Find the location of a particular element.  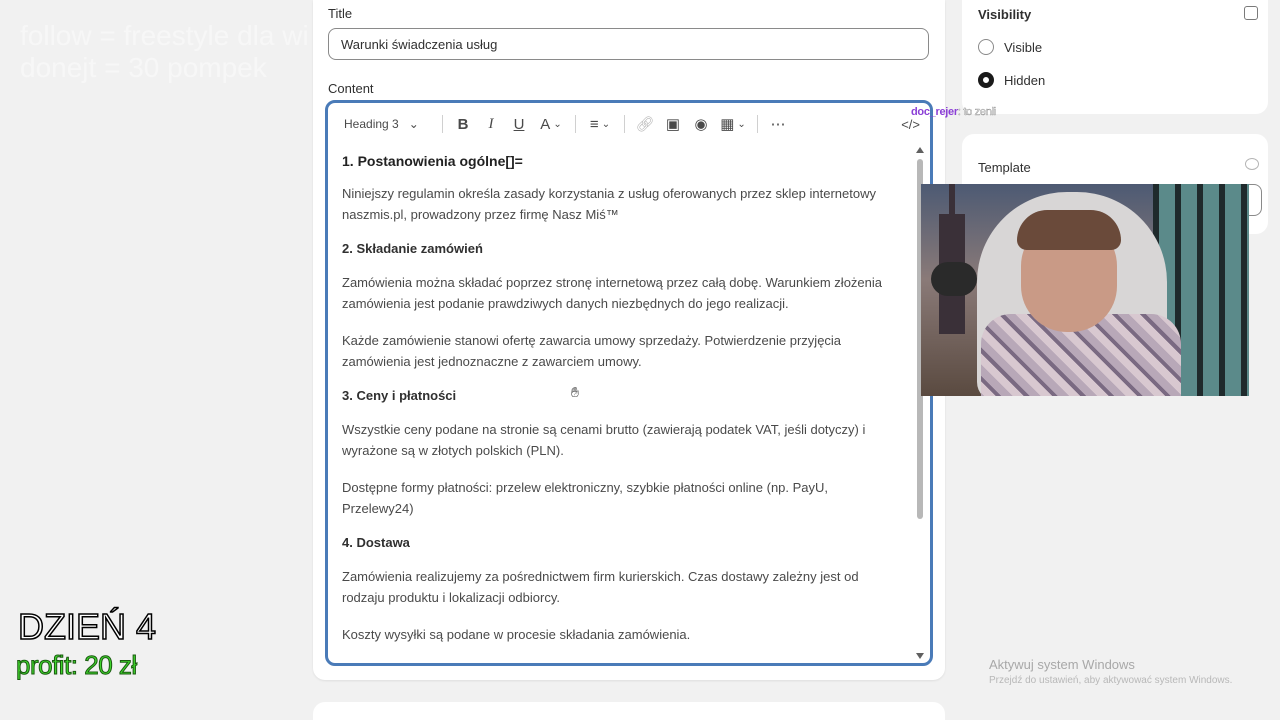

scroll-down-arrow-icon is located at coordinates (920, 656).